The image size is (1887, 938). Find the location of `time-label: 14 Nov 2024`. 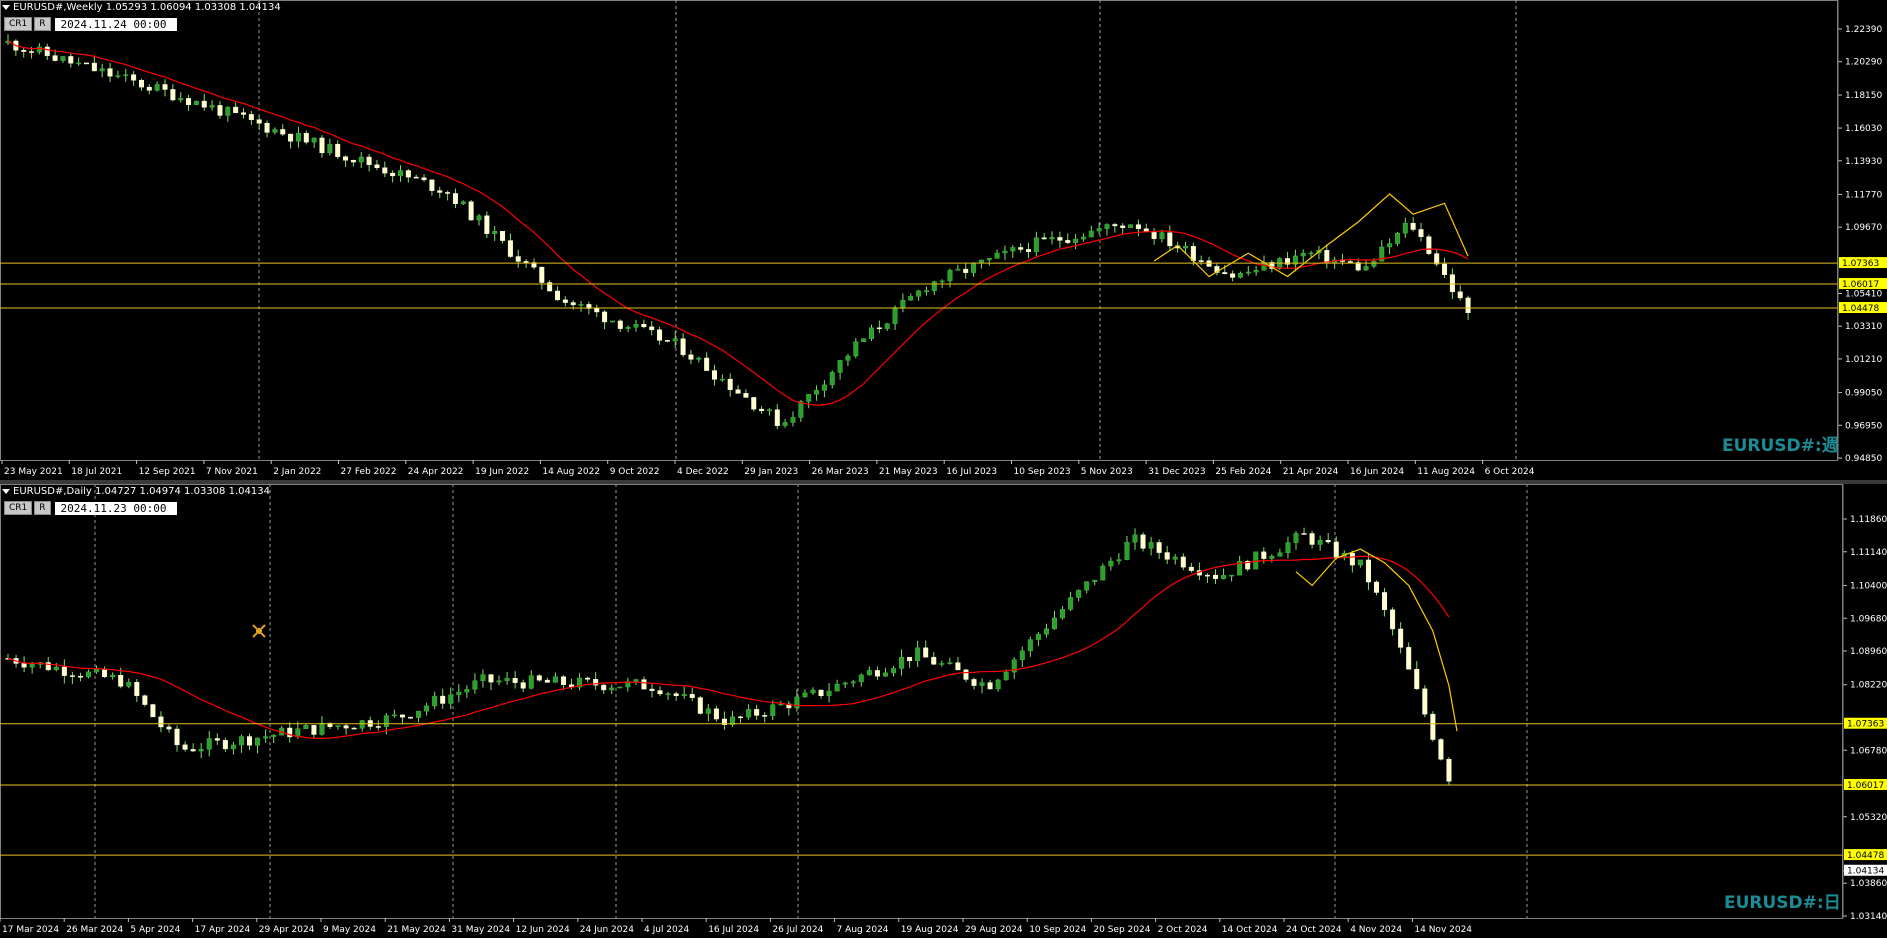

time-label: 14 Nov 2024 is located at coordinates (1443, 930).